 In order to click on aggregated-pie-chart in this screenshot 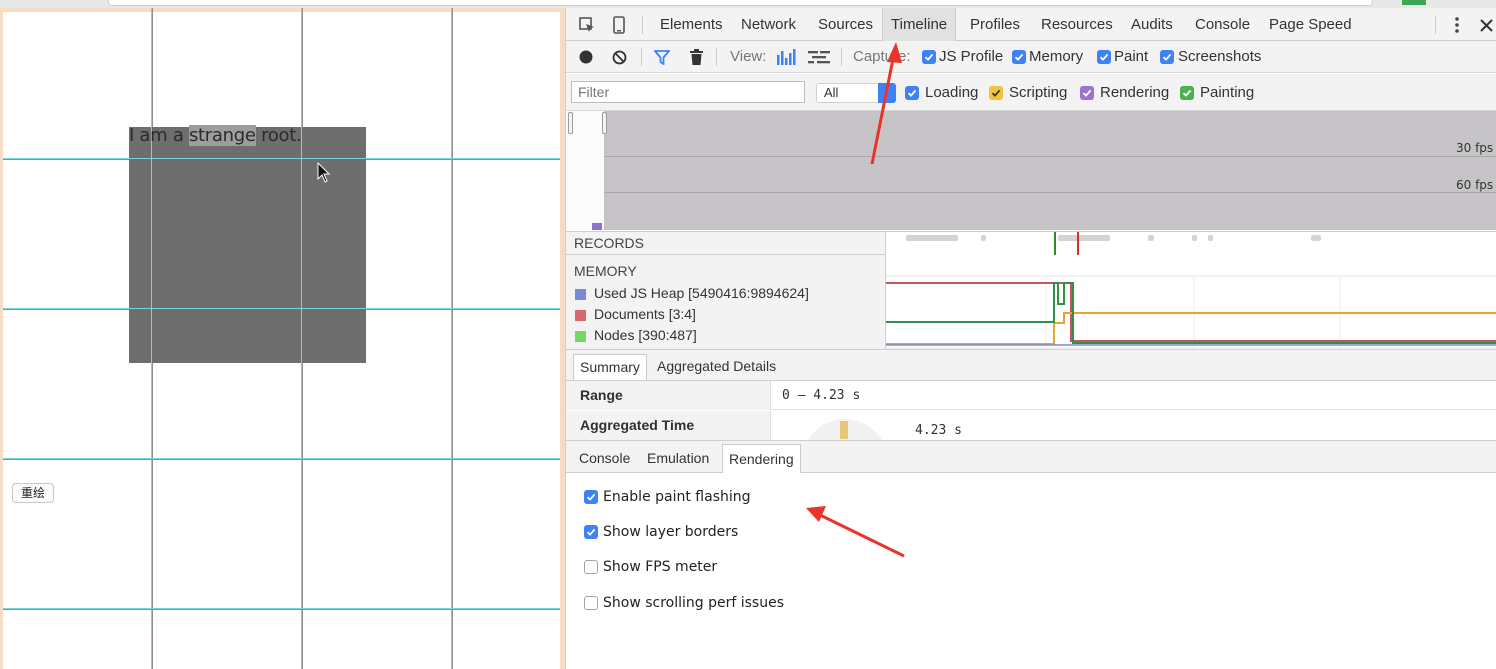, I will do `click(845, 429)`.